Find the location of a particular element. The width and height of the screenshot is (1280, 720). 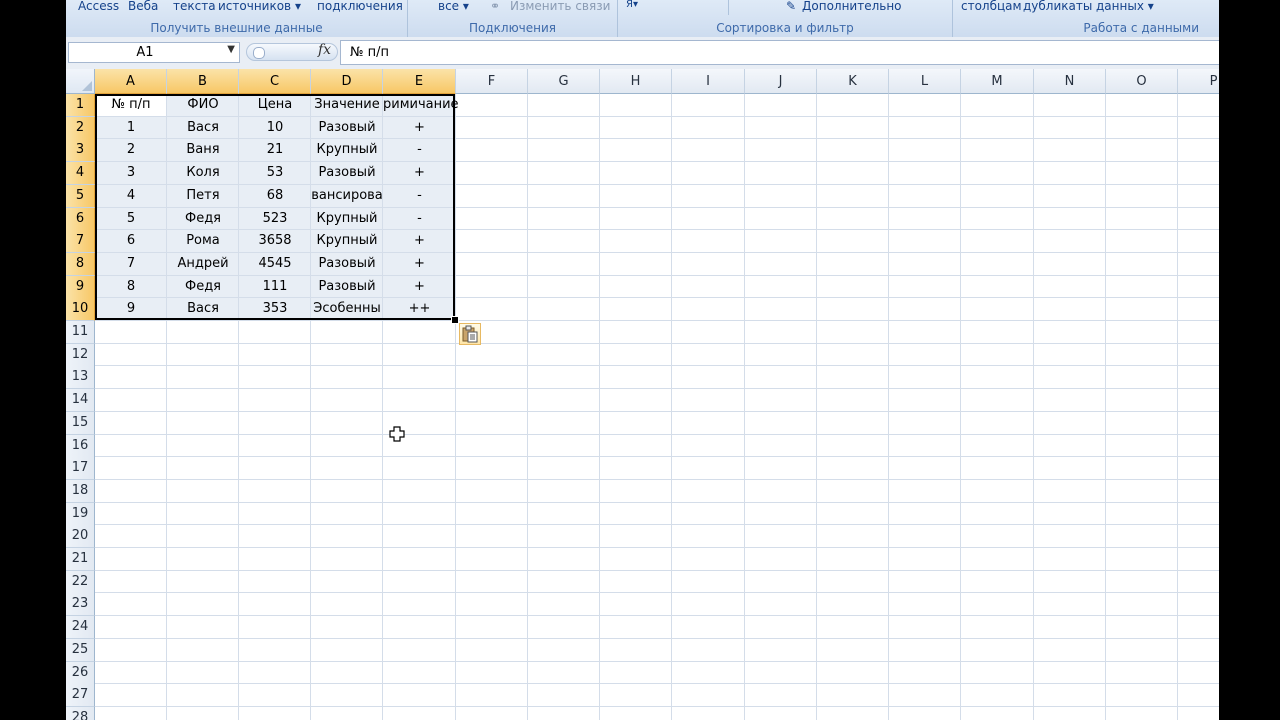

cell-c4: 53 is located at coordinates (275, 173).